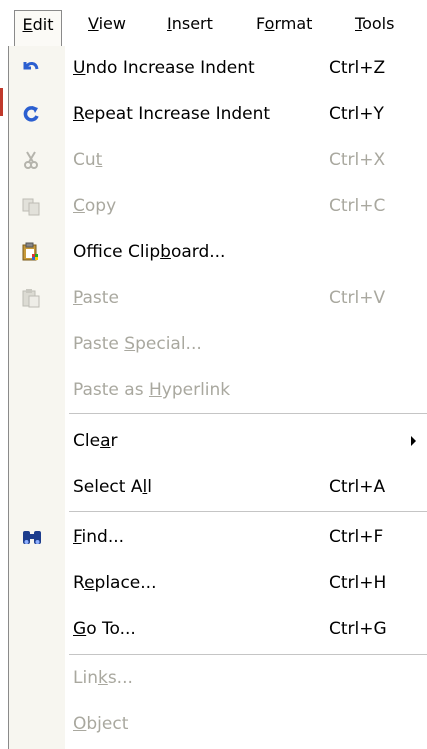 The height and width of the screenshot is (749, 427). I want to click on menu-item-replace: Replace... Ctrl+H, so click(218, 583).